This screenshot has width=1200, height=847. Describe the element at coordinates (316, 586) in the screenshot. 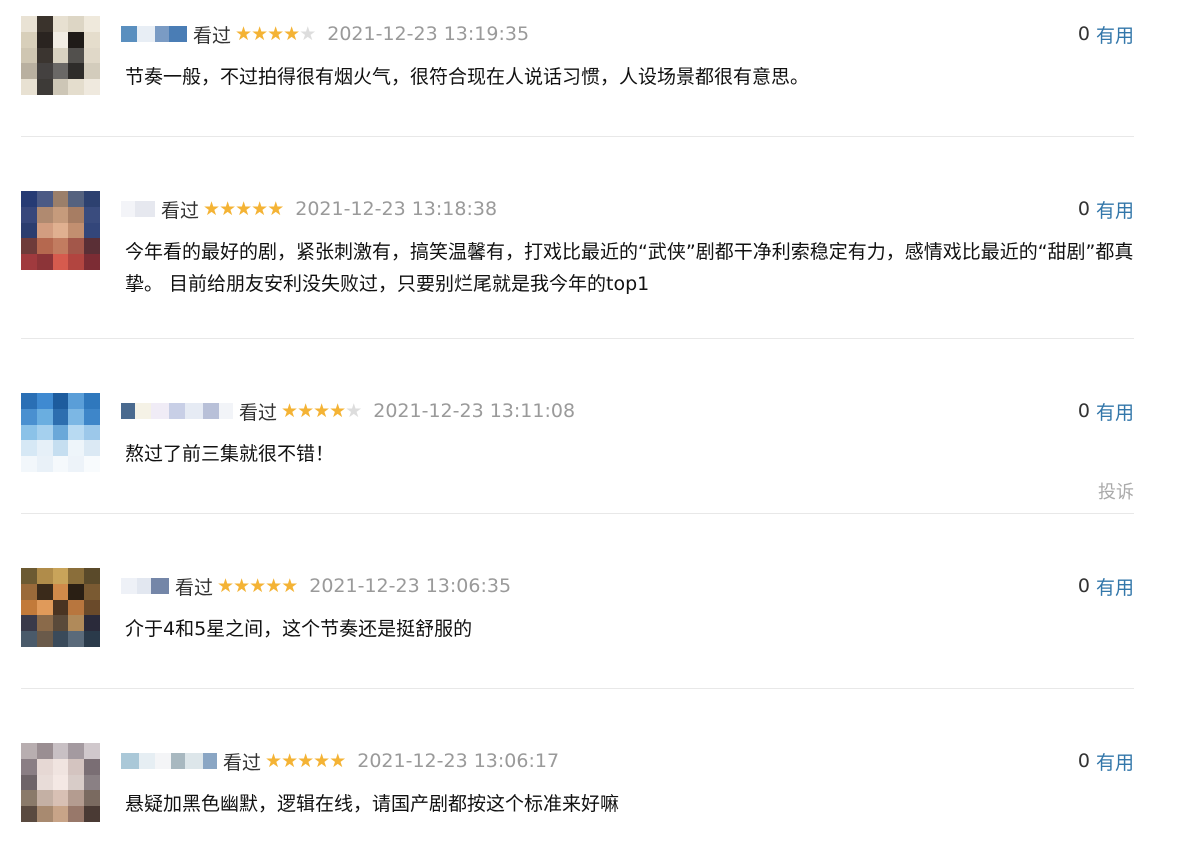

I see `comment-meta: 看过 ★ ★ ★ ★ ★ 2021-12-23 13:06:35` at that location.